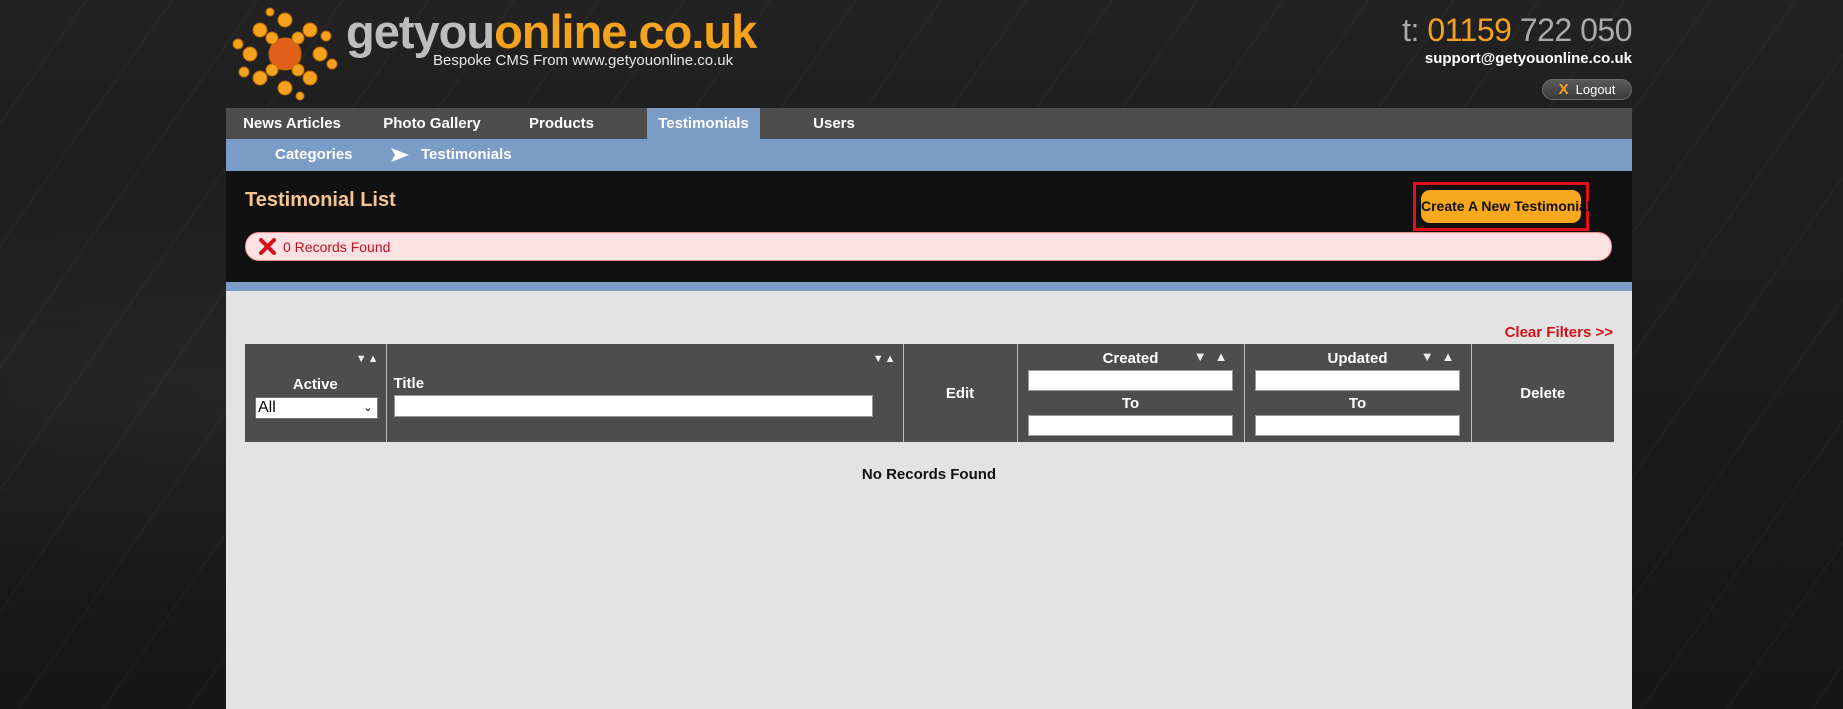  I want to click on create-button-highlight: Create A New Testimonial, so click(1502, 206).